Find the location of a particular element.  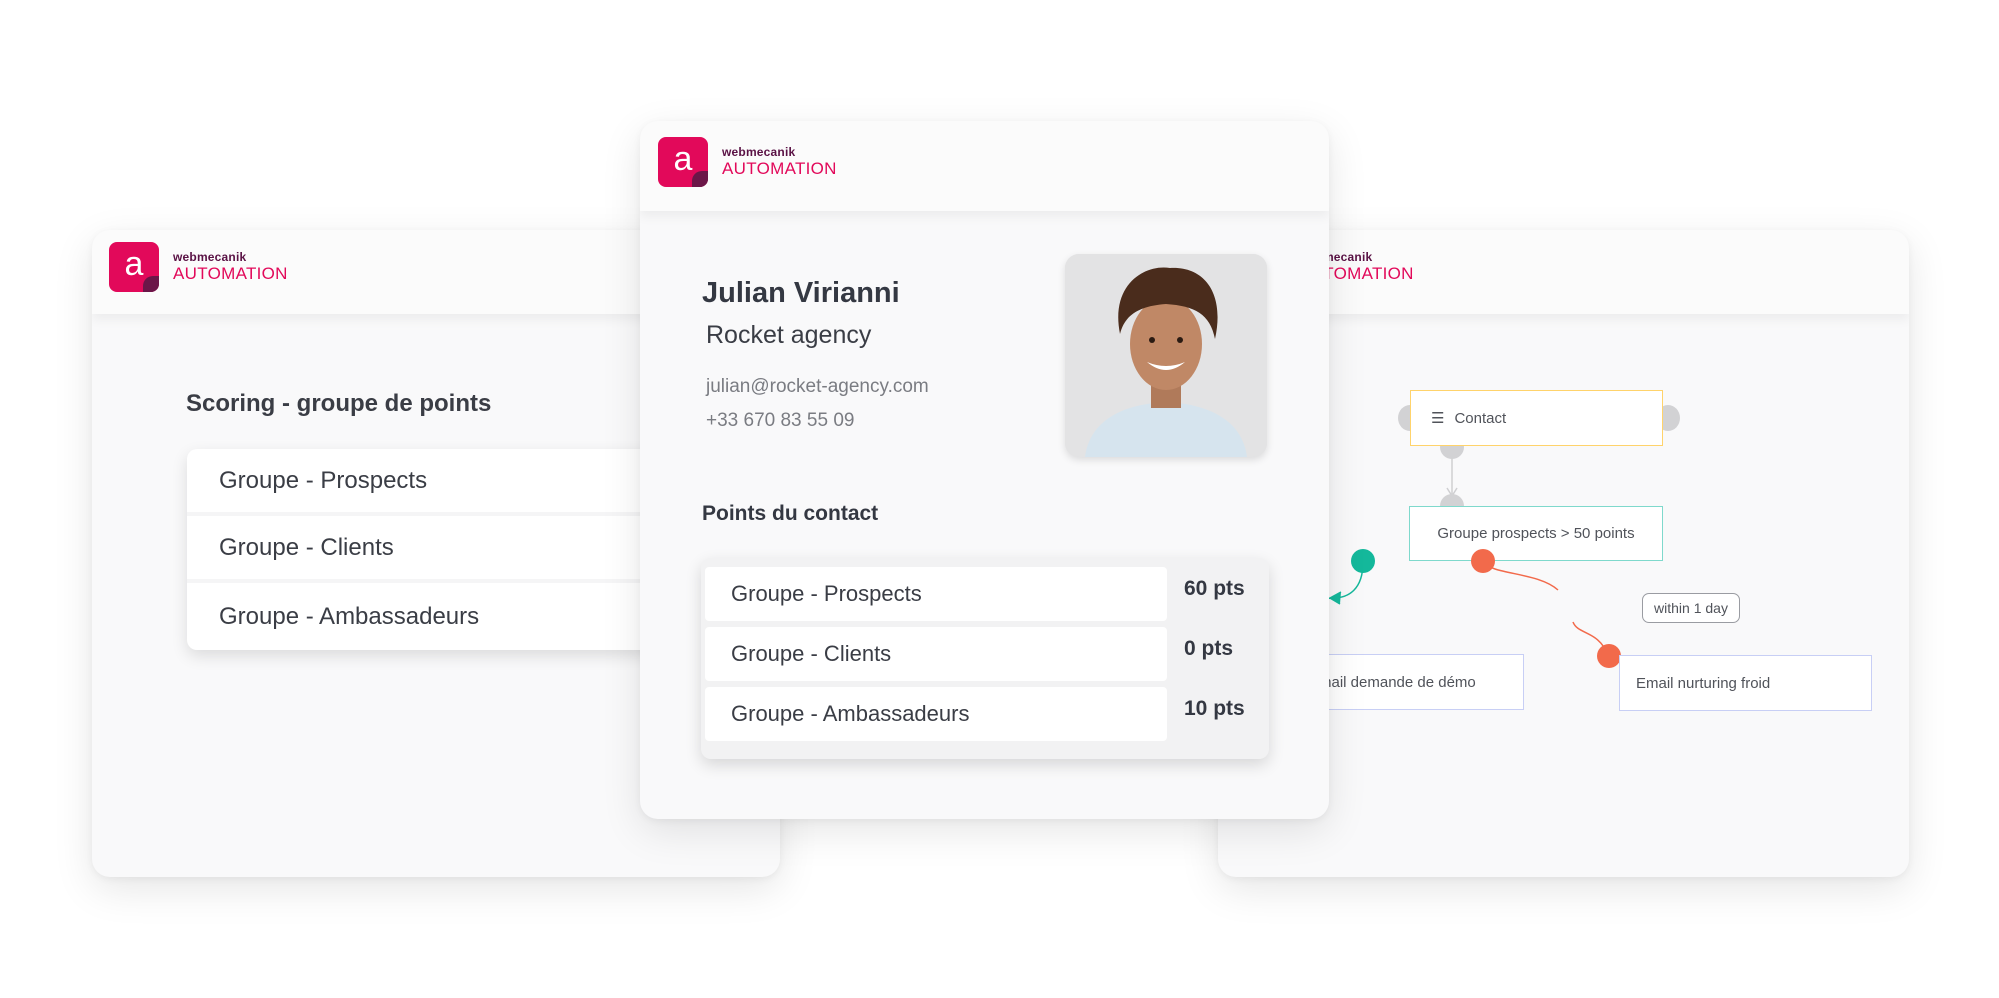

delay-text: within 1 day is located at coordinates (1691, 608).